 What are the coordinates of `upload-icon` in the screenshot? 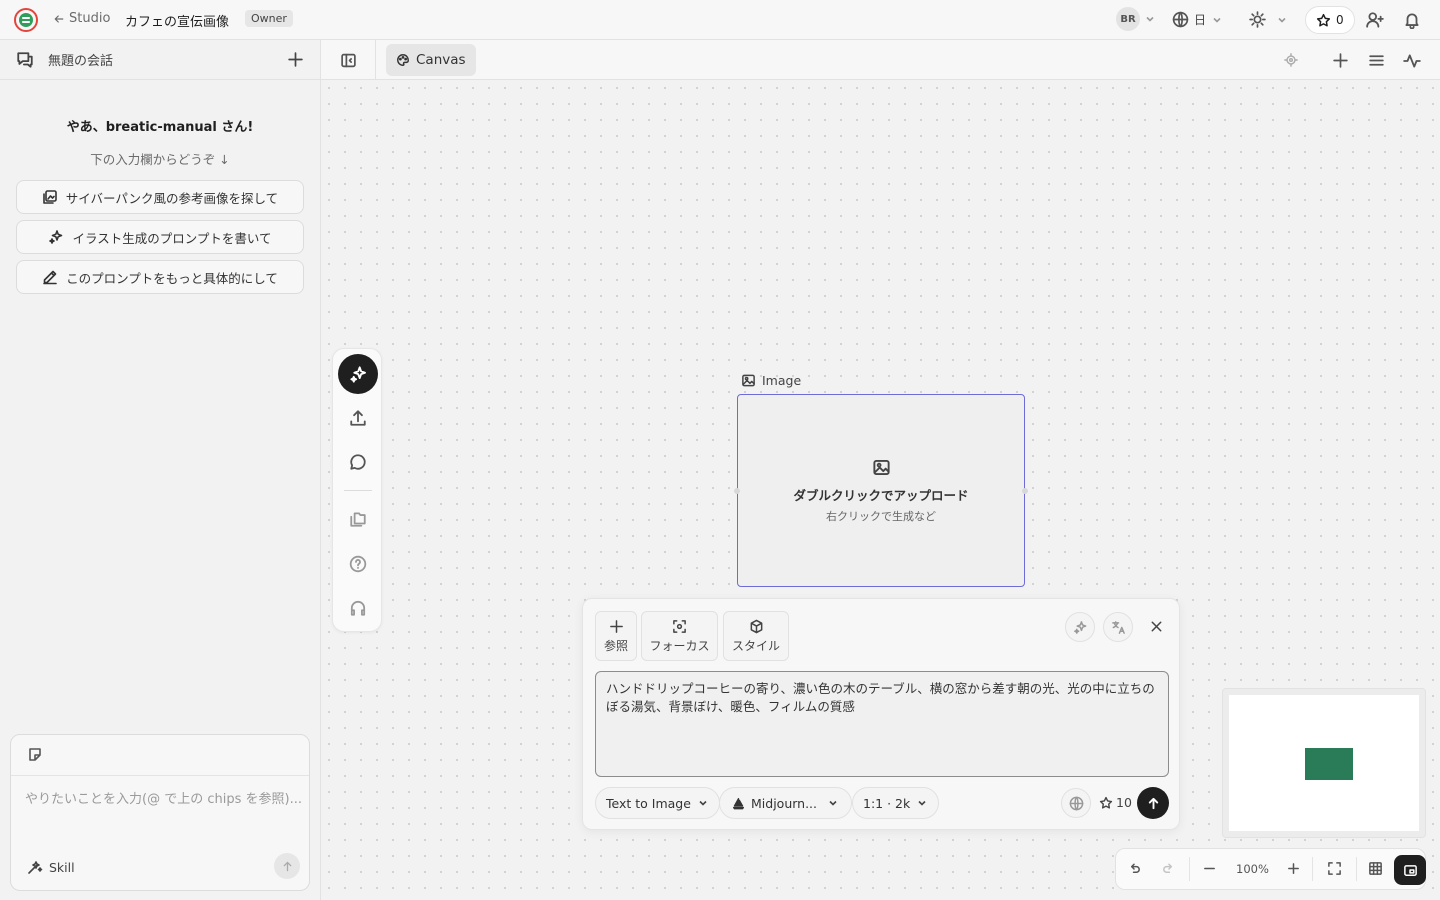 It's located at (358, 418).